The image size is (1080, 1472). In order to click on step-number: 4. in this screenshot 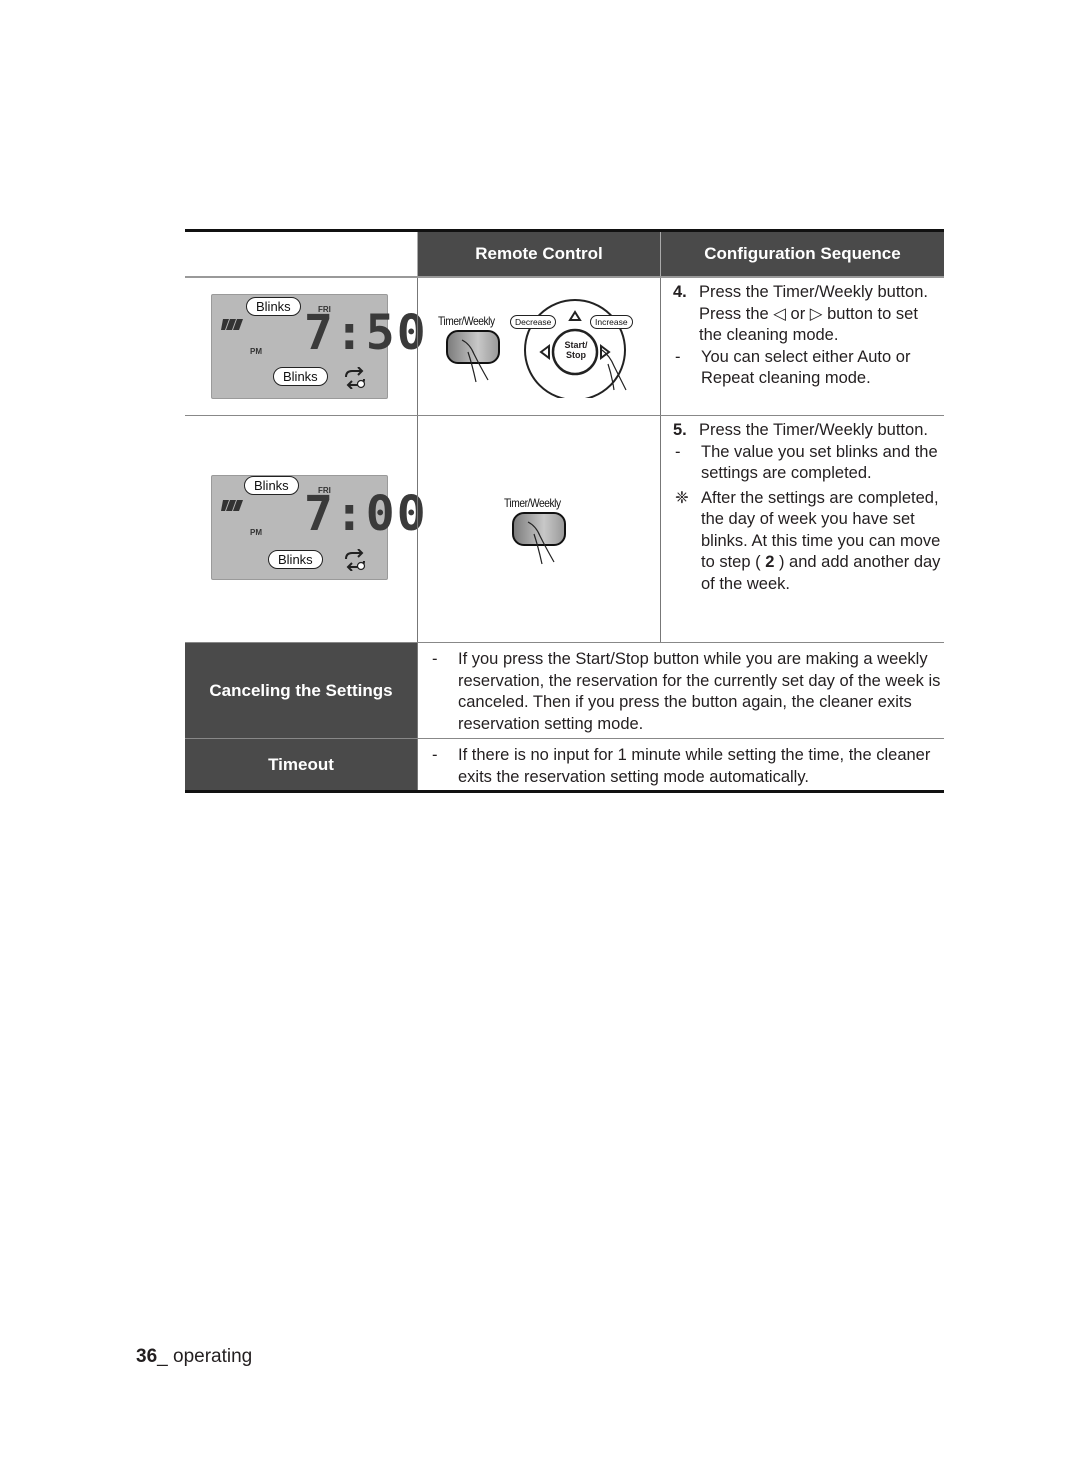, I will do `click(680, 292)`.